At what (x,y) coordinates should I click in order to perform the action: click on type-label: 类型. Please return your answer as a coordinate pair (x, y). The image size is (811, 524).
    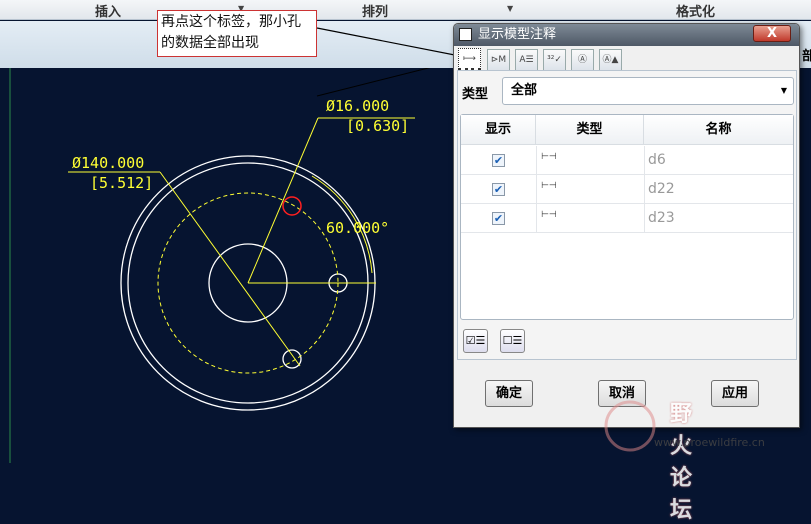
    Looking at the image, I should click on (475, 94).